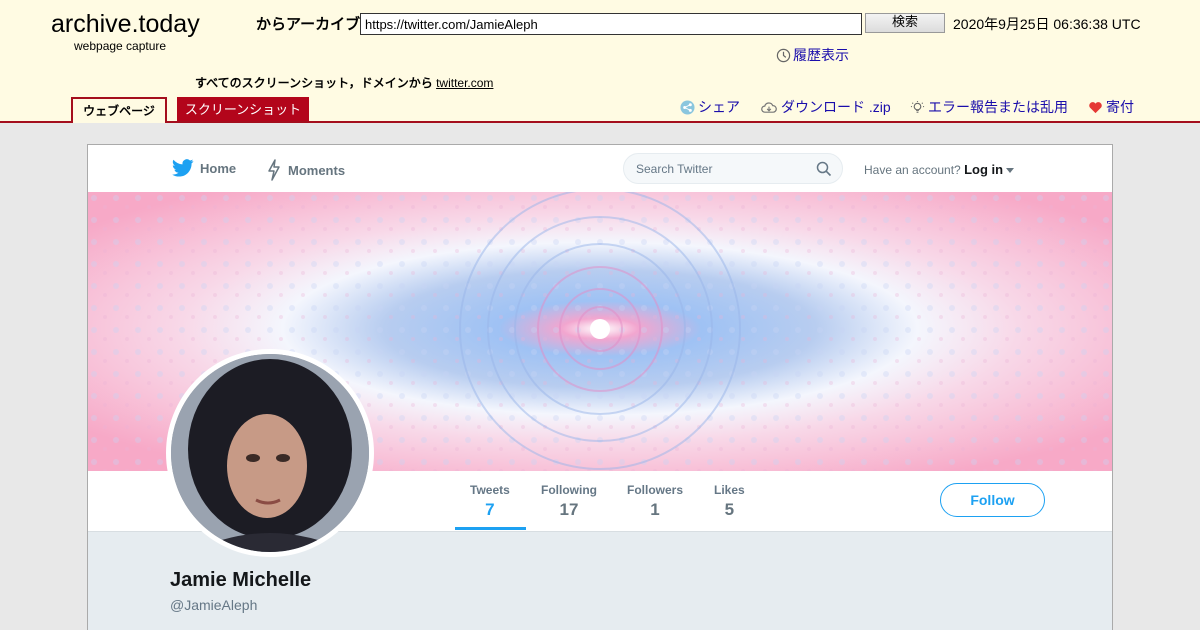 This screenshot has width=1200, height=630. What do you see at coordinates (464, 83) in the screenshot?
I see `domain-link: twitter.com` at bounding box center [464, 83].